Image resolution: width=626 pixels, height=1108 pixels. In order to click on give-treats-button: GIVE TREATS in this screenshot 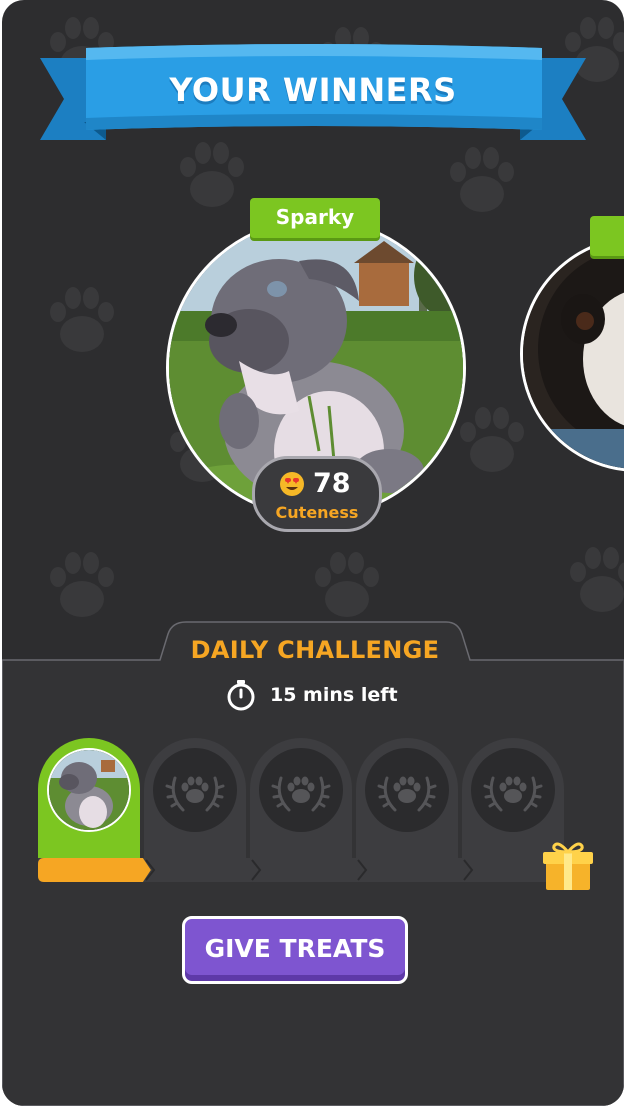, I will do `click(295, 950)`.